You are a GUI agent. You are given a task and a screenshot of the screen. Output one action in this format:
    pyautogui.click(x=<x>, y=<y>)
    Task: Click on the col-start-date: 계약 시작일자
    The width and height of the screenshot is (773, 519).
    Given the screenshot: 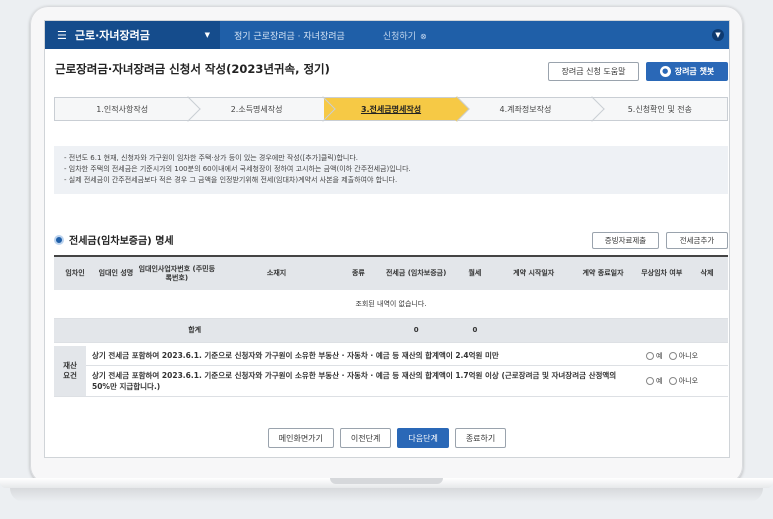 What is the action you would take?
    pyautogui.click(x=534, y=272)
    